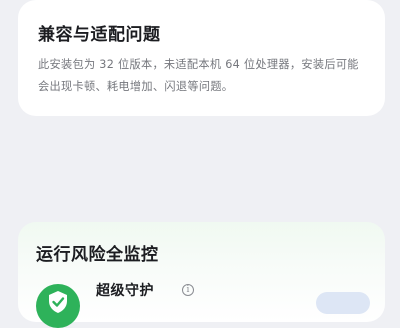 Image resolution: width=400 pixels, height=328 pixels. Describe the element at coordinates (97, 255) in the screenshot. I see `risk-monitor-title: 运行风险全监控` at that location.